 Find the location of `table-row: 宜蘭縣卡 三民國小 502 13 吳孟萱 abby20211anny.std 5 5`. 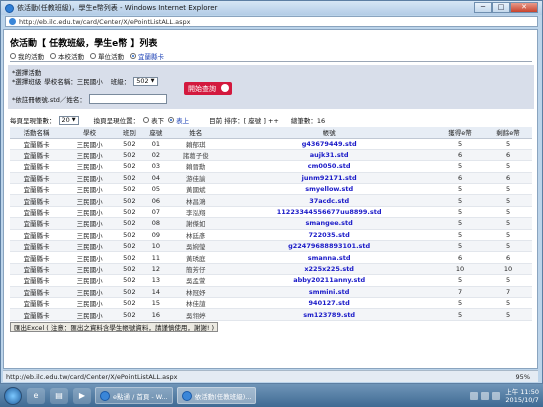

table-row: 宜蘭縣卡 三民國小 502 13 吳孟萱 abby20211anny.std 5 5 is located at coordinates (271, 280).